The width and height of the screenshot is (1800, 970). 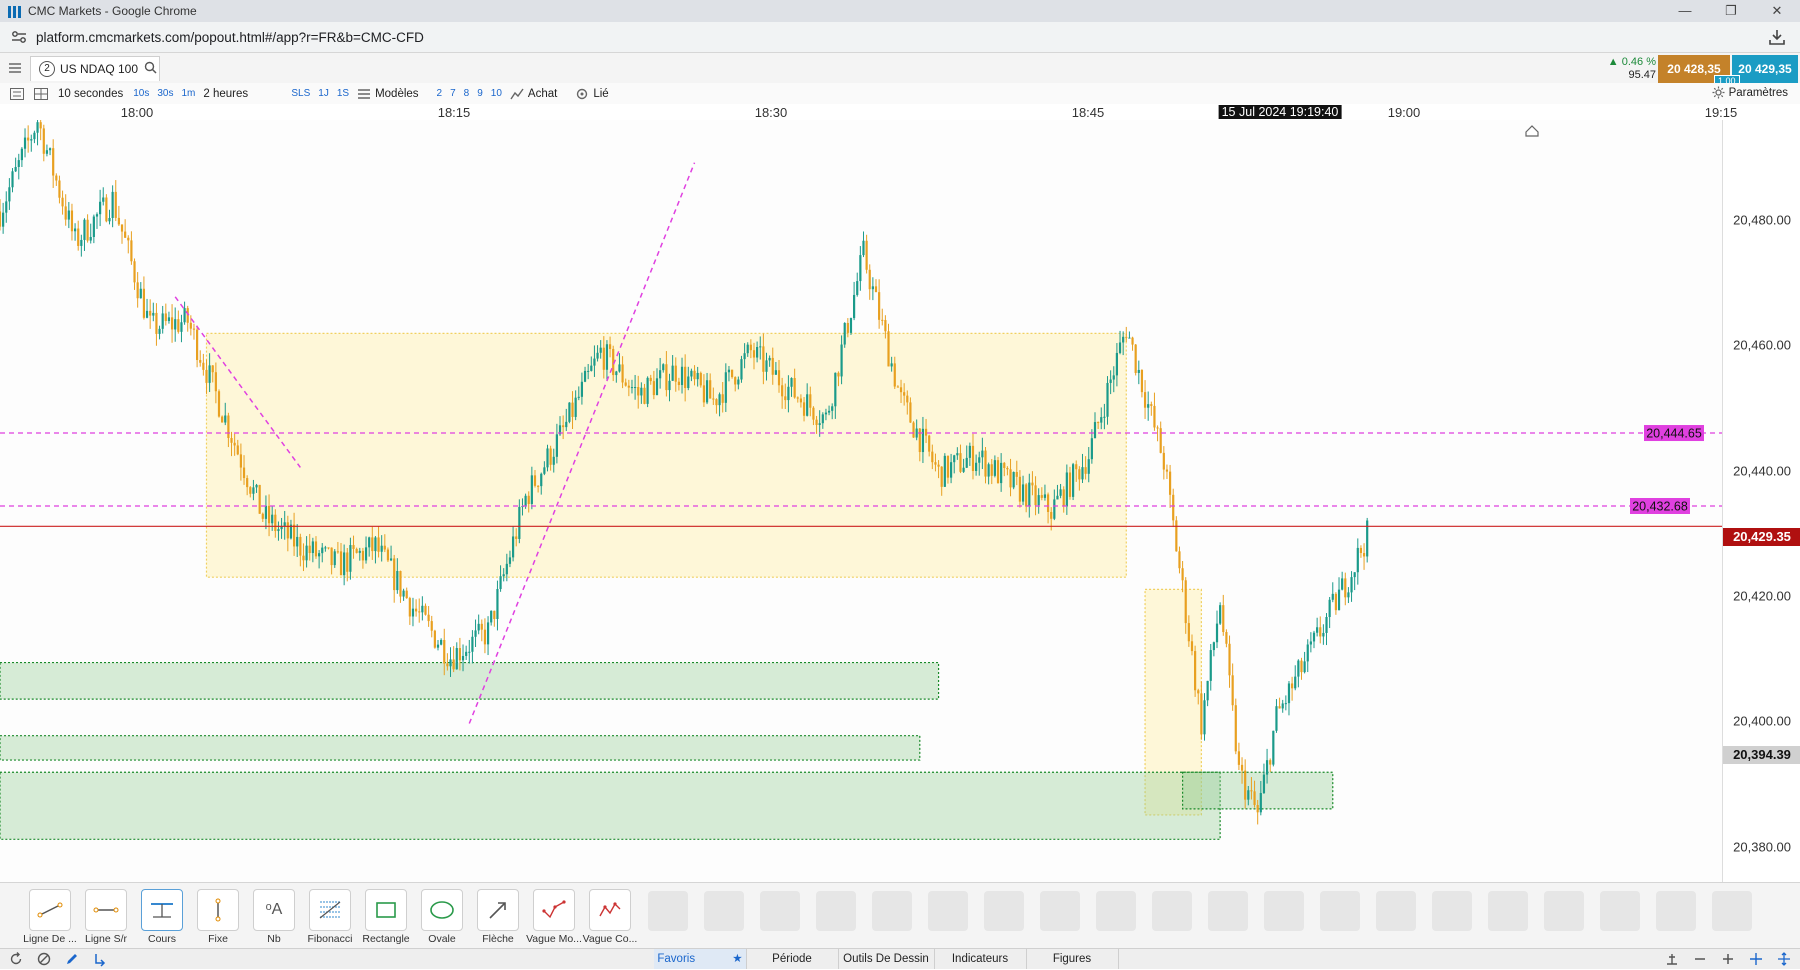 I want to click on quick-range-1j: 1J, so click(x=323, y=93).